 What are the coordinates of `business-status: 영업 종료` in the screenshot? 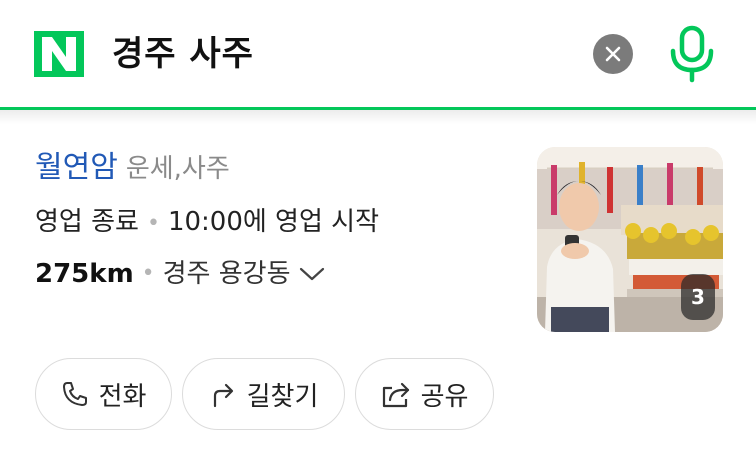 It's located at (87, 222).